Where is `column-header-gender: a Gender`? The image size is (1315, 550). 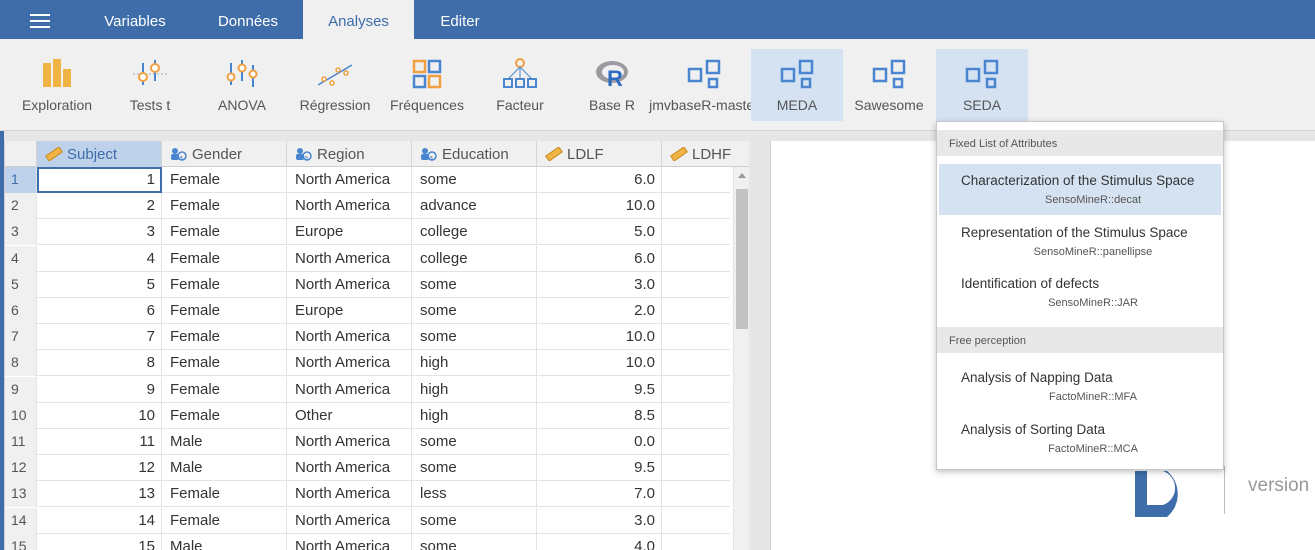 column-header-gender: a Gender is located at coordinates (224, 154).